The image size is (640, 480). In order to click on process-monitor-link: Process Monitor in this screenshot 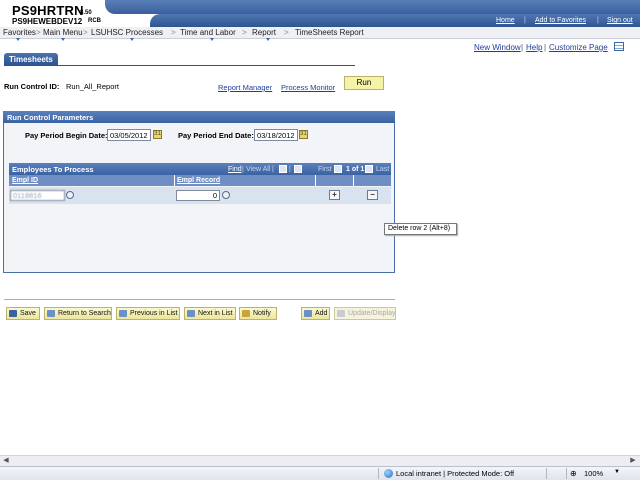, I will do `click(308, 87)`.